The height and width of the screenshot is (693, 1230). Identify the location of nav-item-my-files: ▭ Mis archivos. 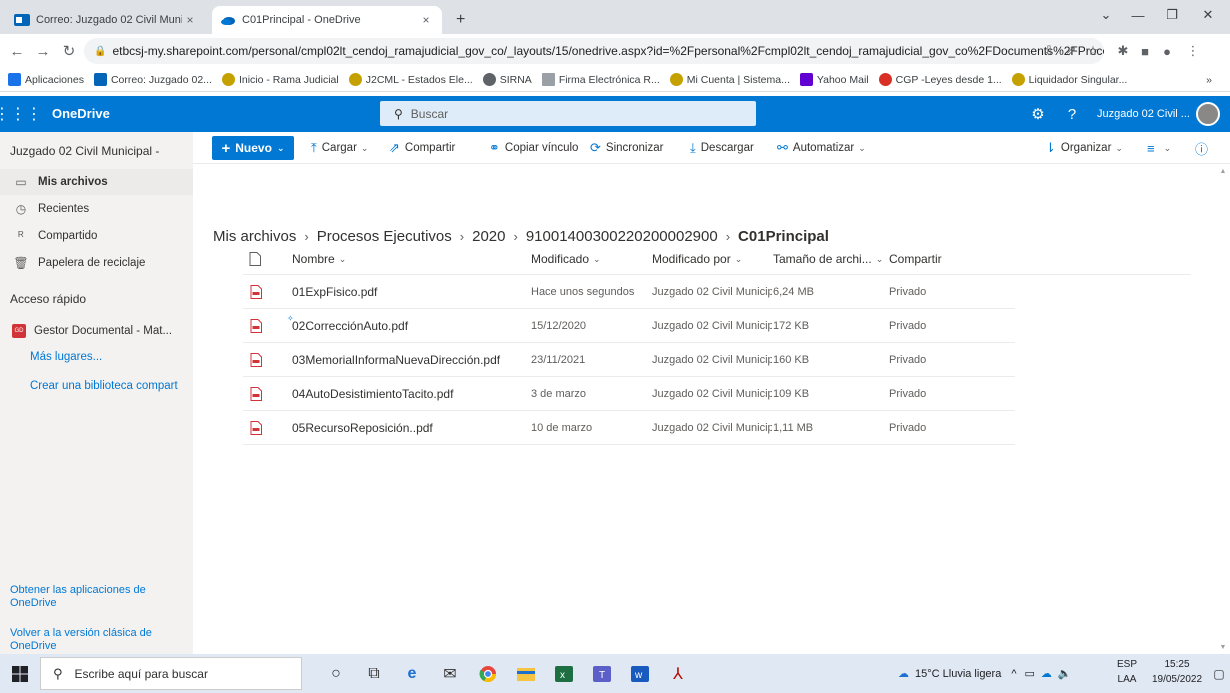
(96, 182).